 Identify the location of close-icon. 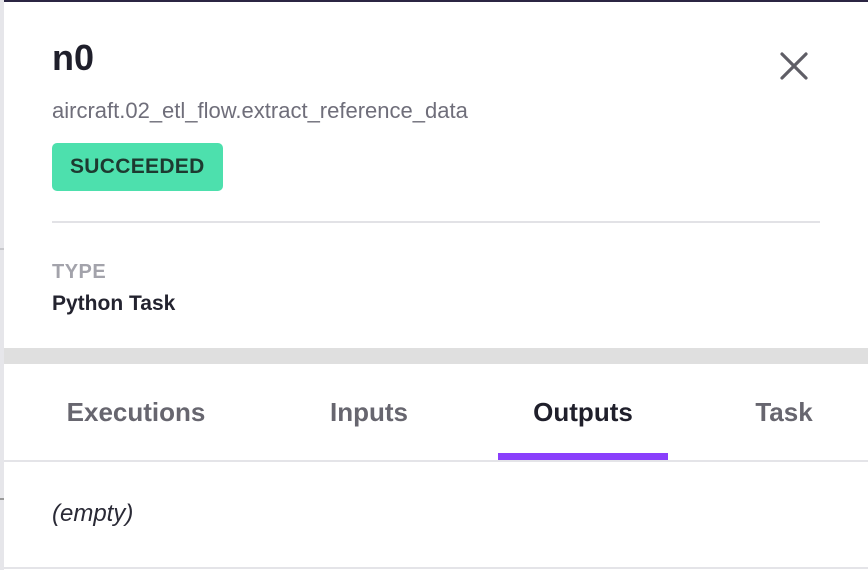
(794, 66).